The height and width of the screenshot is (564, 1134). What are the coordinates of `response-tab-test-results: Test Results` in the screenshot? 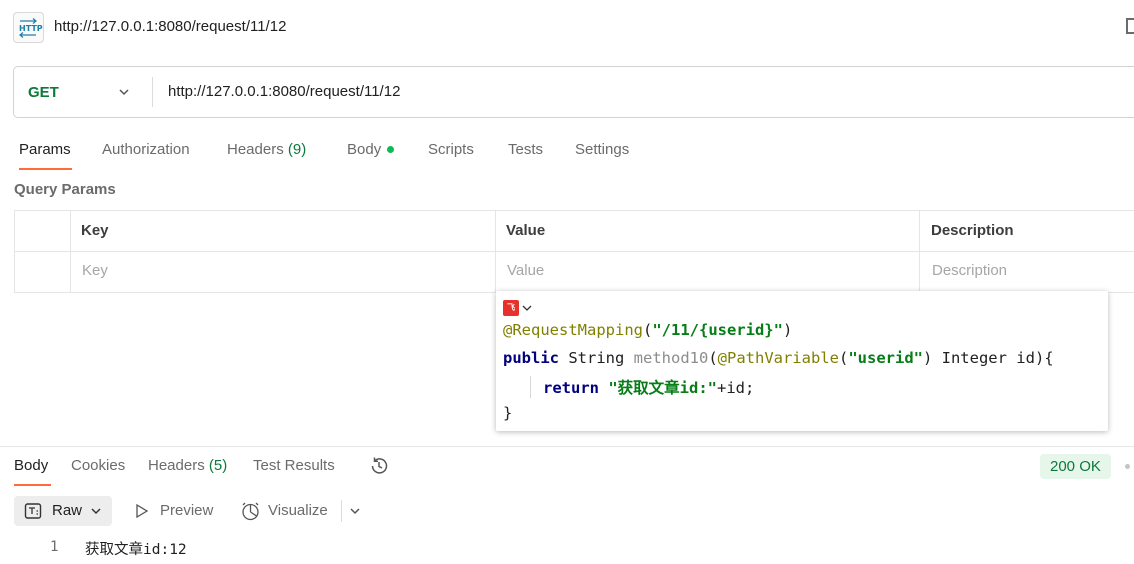 It's located at (294, 465).